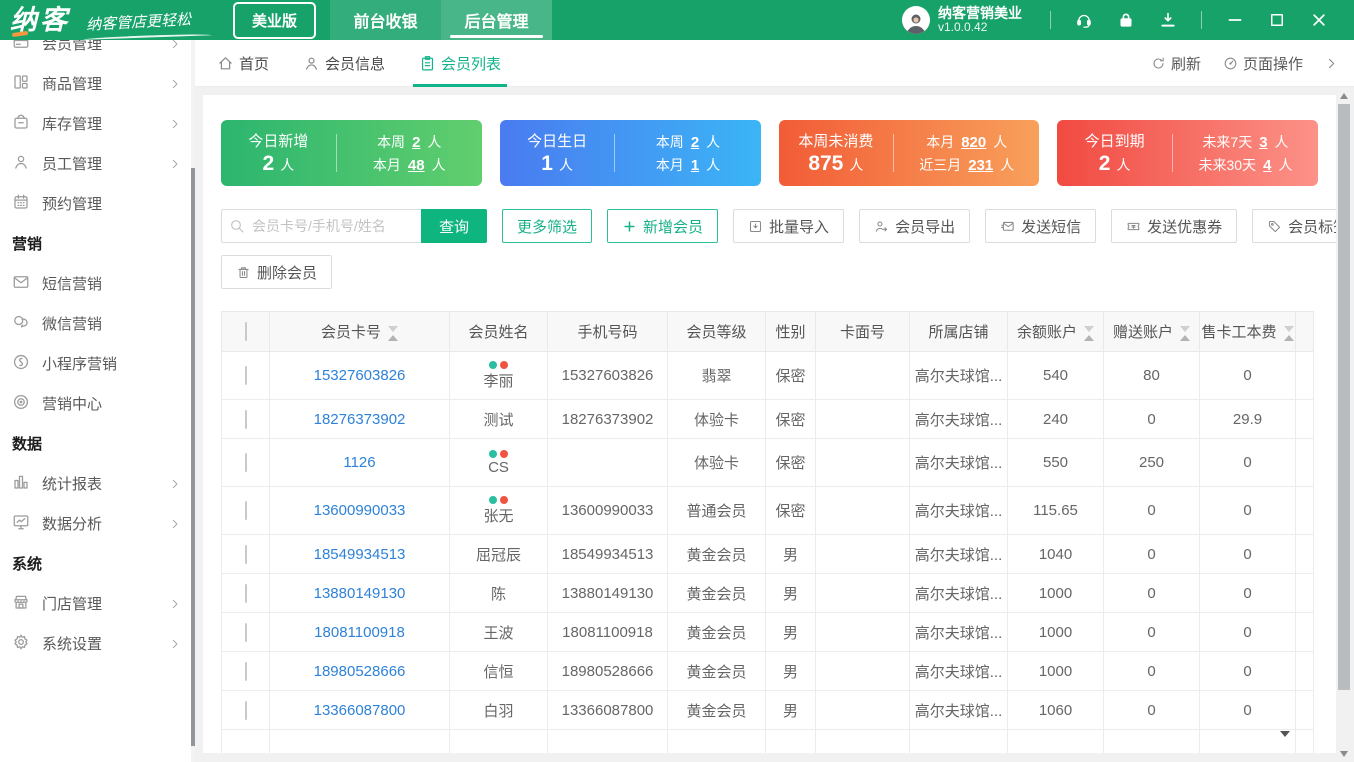  Describe the element at coordinates (498, 331) in the screenshot. I see `column-header: 会员姓名` at that location.